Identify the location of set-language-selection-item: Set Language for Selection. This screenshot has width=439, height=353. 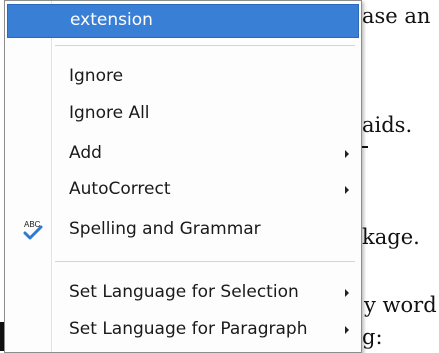
(183, 293).